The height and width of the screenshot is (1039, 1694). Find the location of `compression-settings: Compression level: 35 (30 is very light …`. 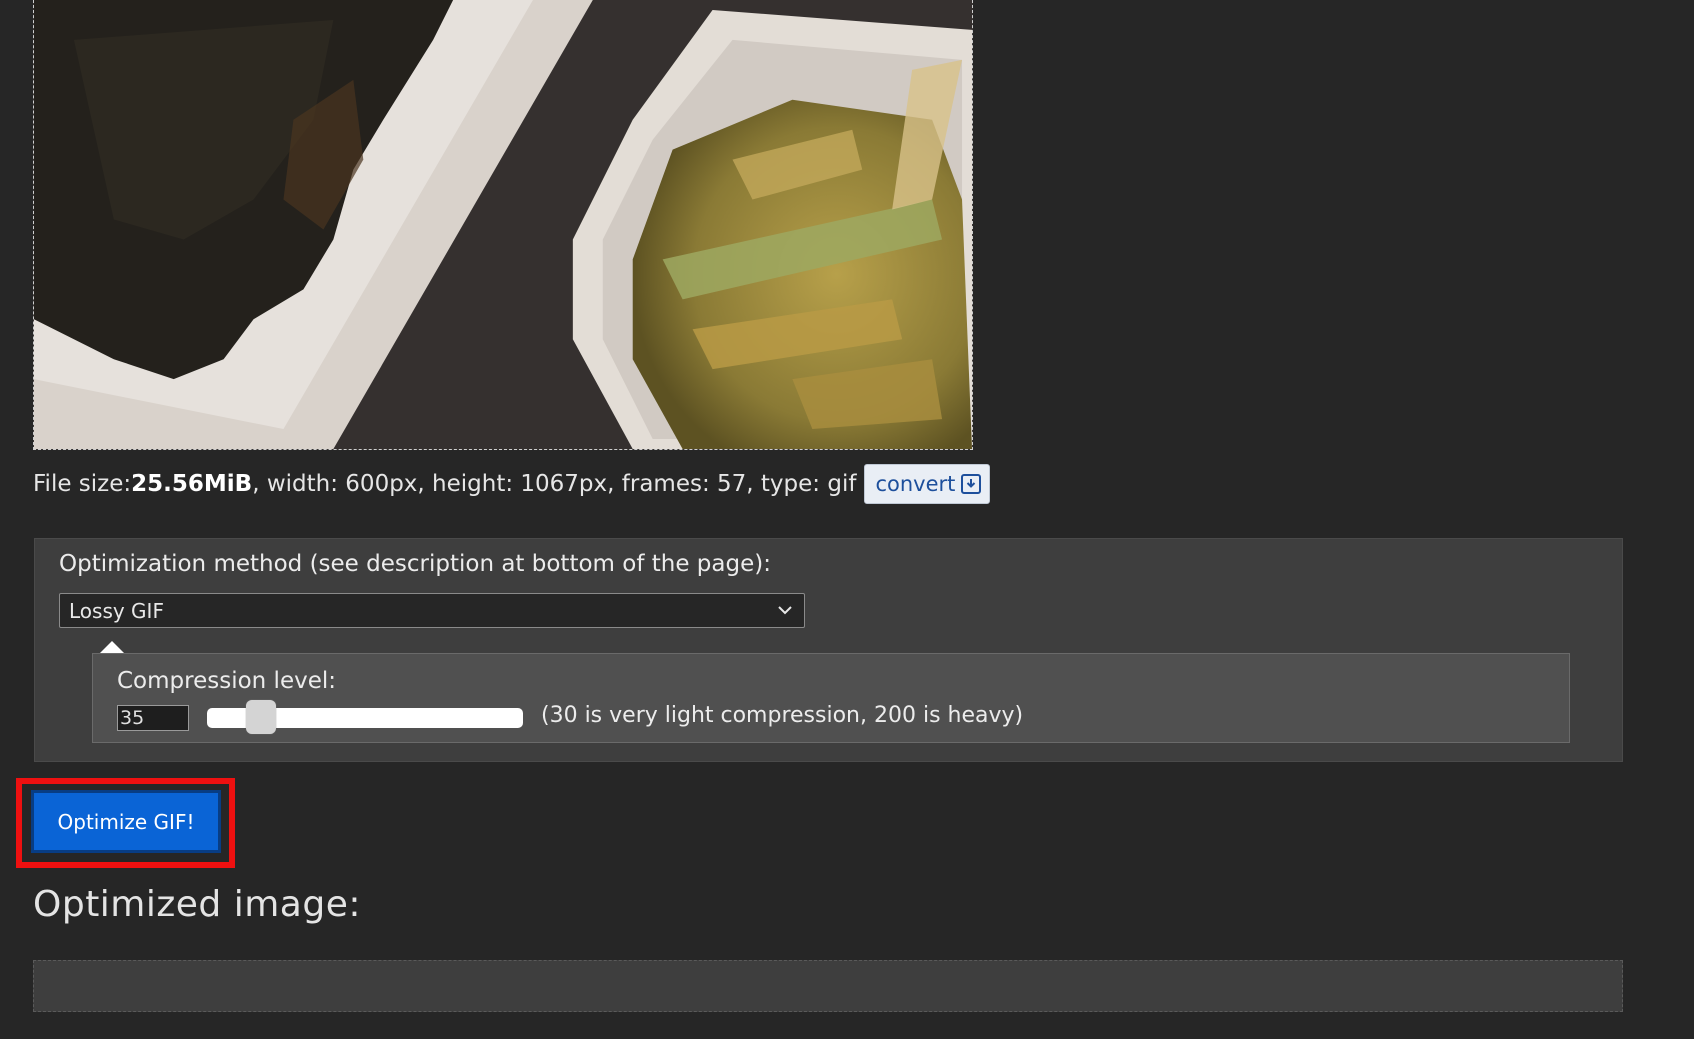

compression-settings: Compression level: 35 (30 is very light … is located at coordinates (831, 698).